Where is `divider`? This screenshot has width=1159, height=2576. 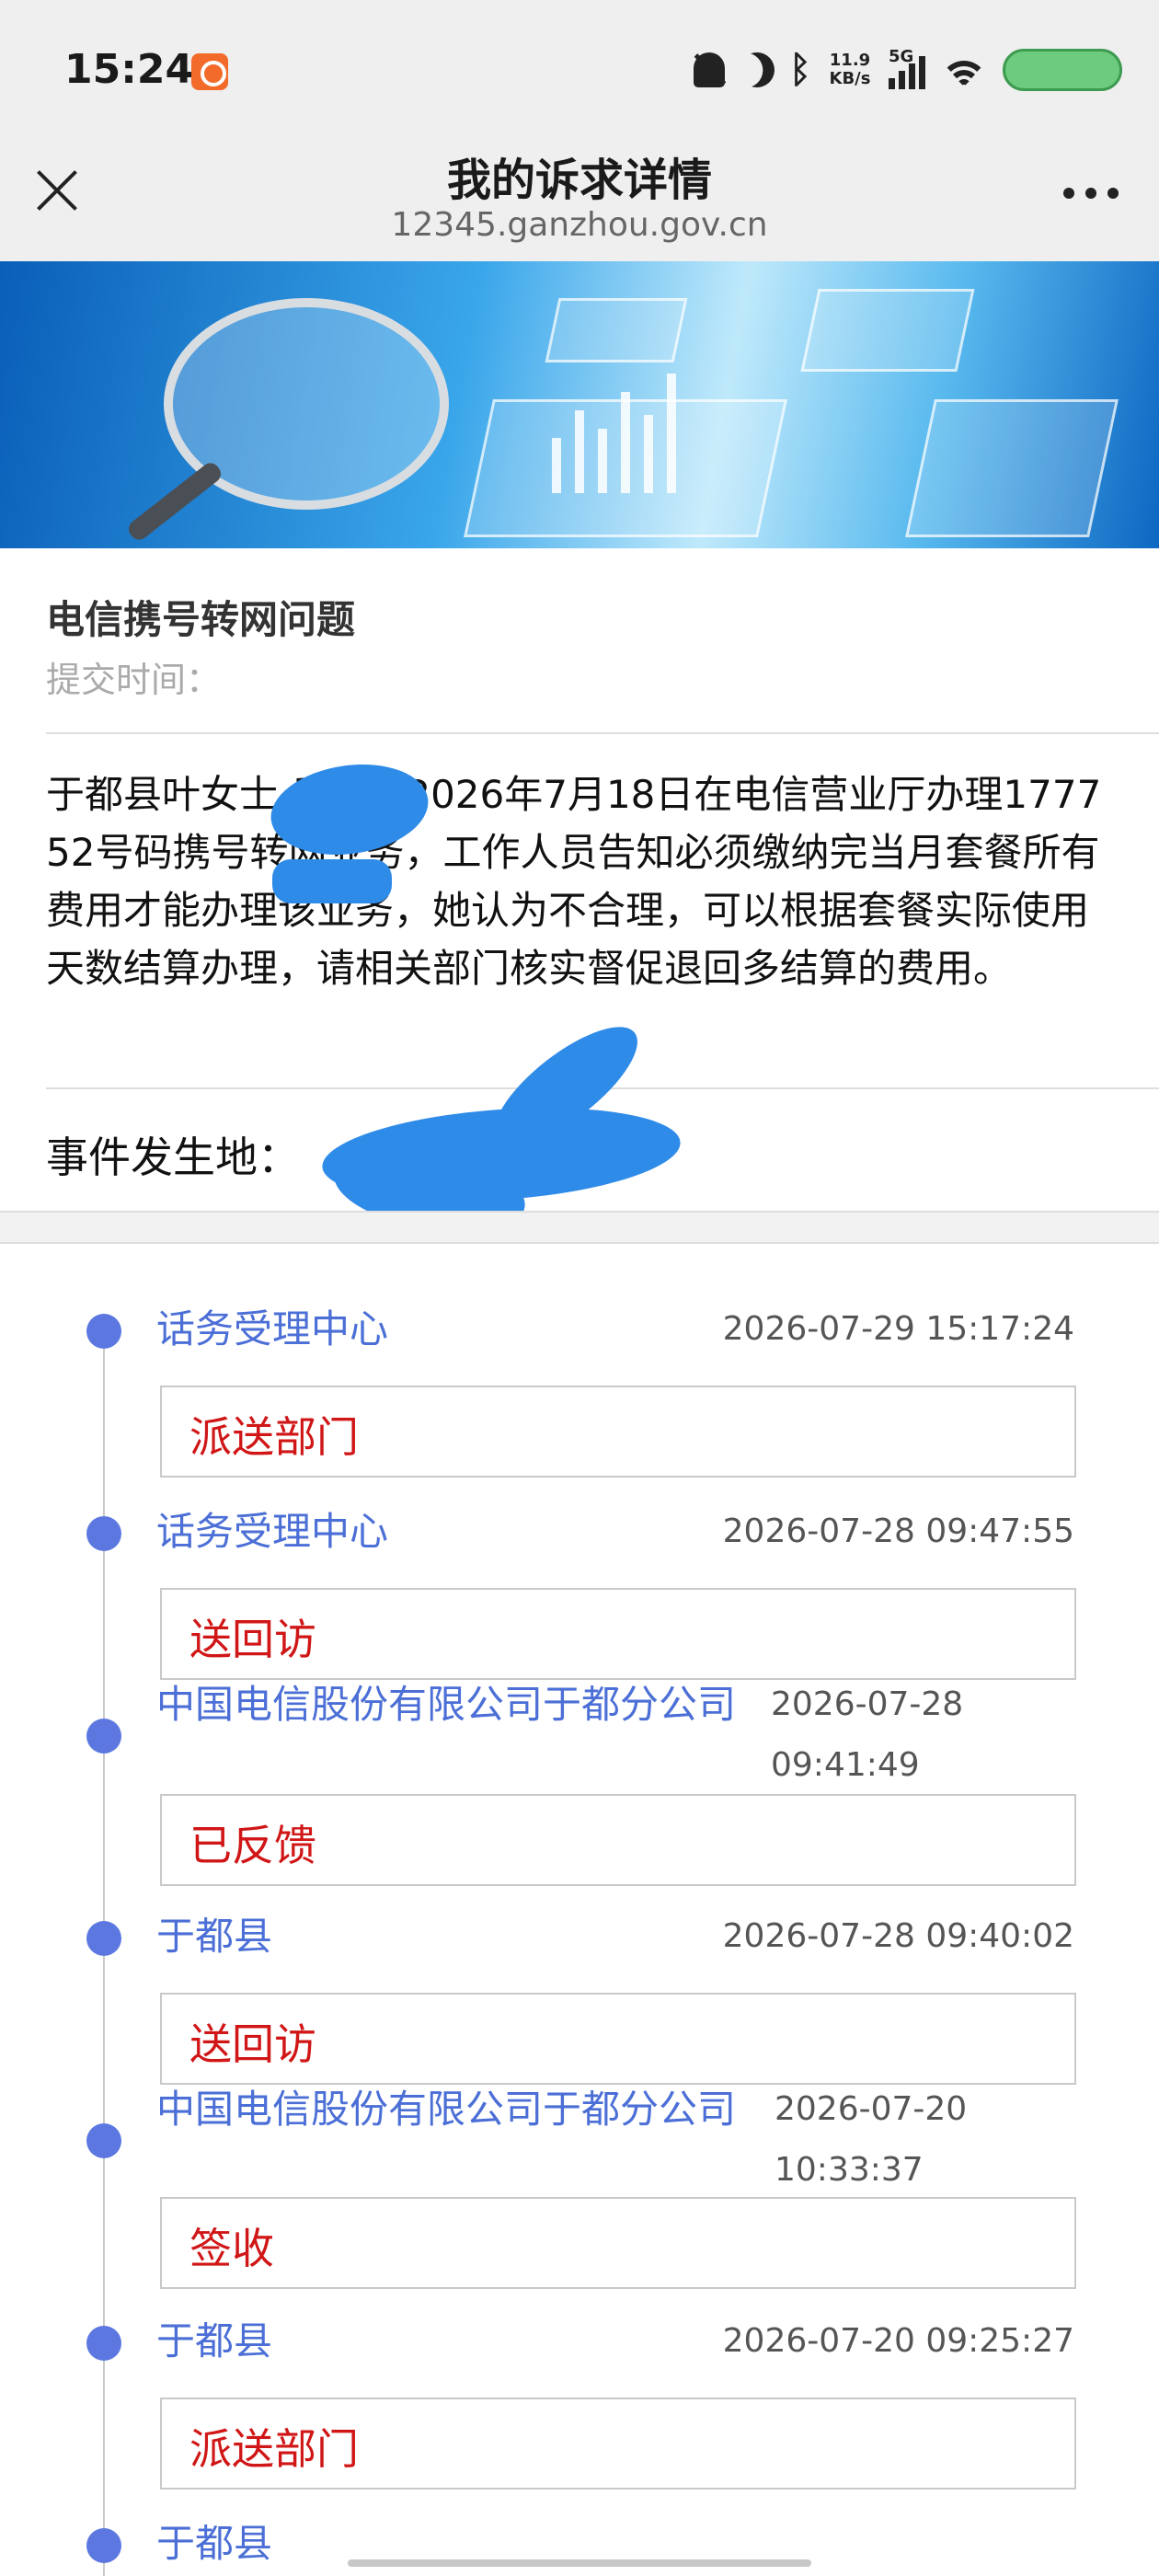 divider is located at coordinates (602, 733).